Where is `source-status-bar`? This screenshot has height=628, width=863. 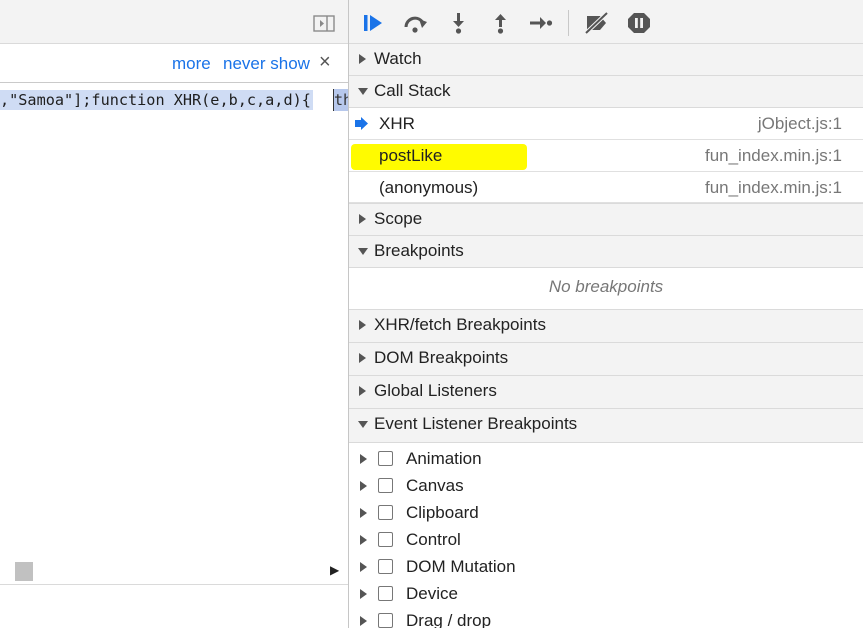 source-status-bar is located at coordinates (174, 606).